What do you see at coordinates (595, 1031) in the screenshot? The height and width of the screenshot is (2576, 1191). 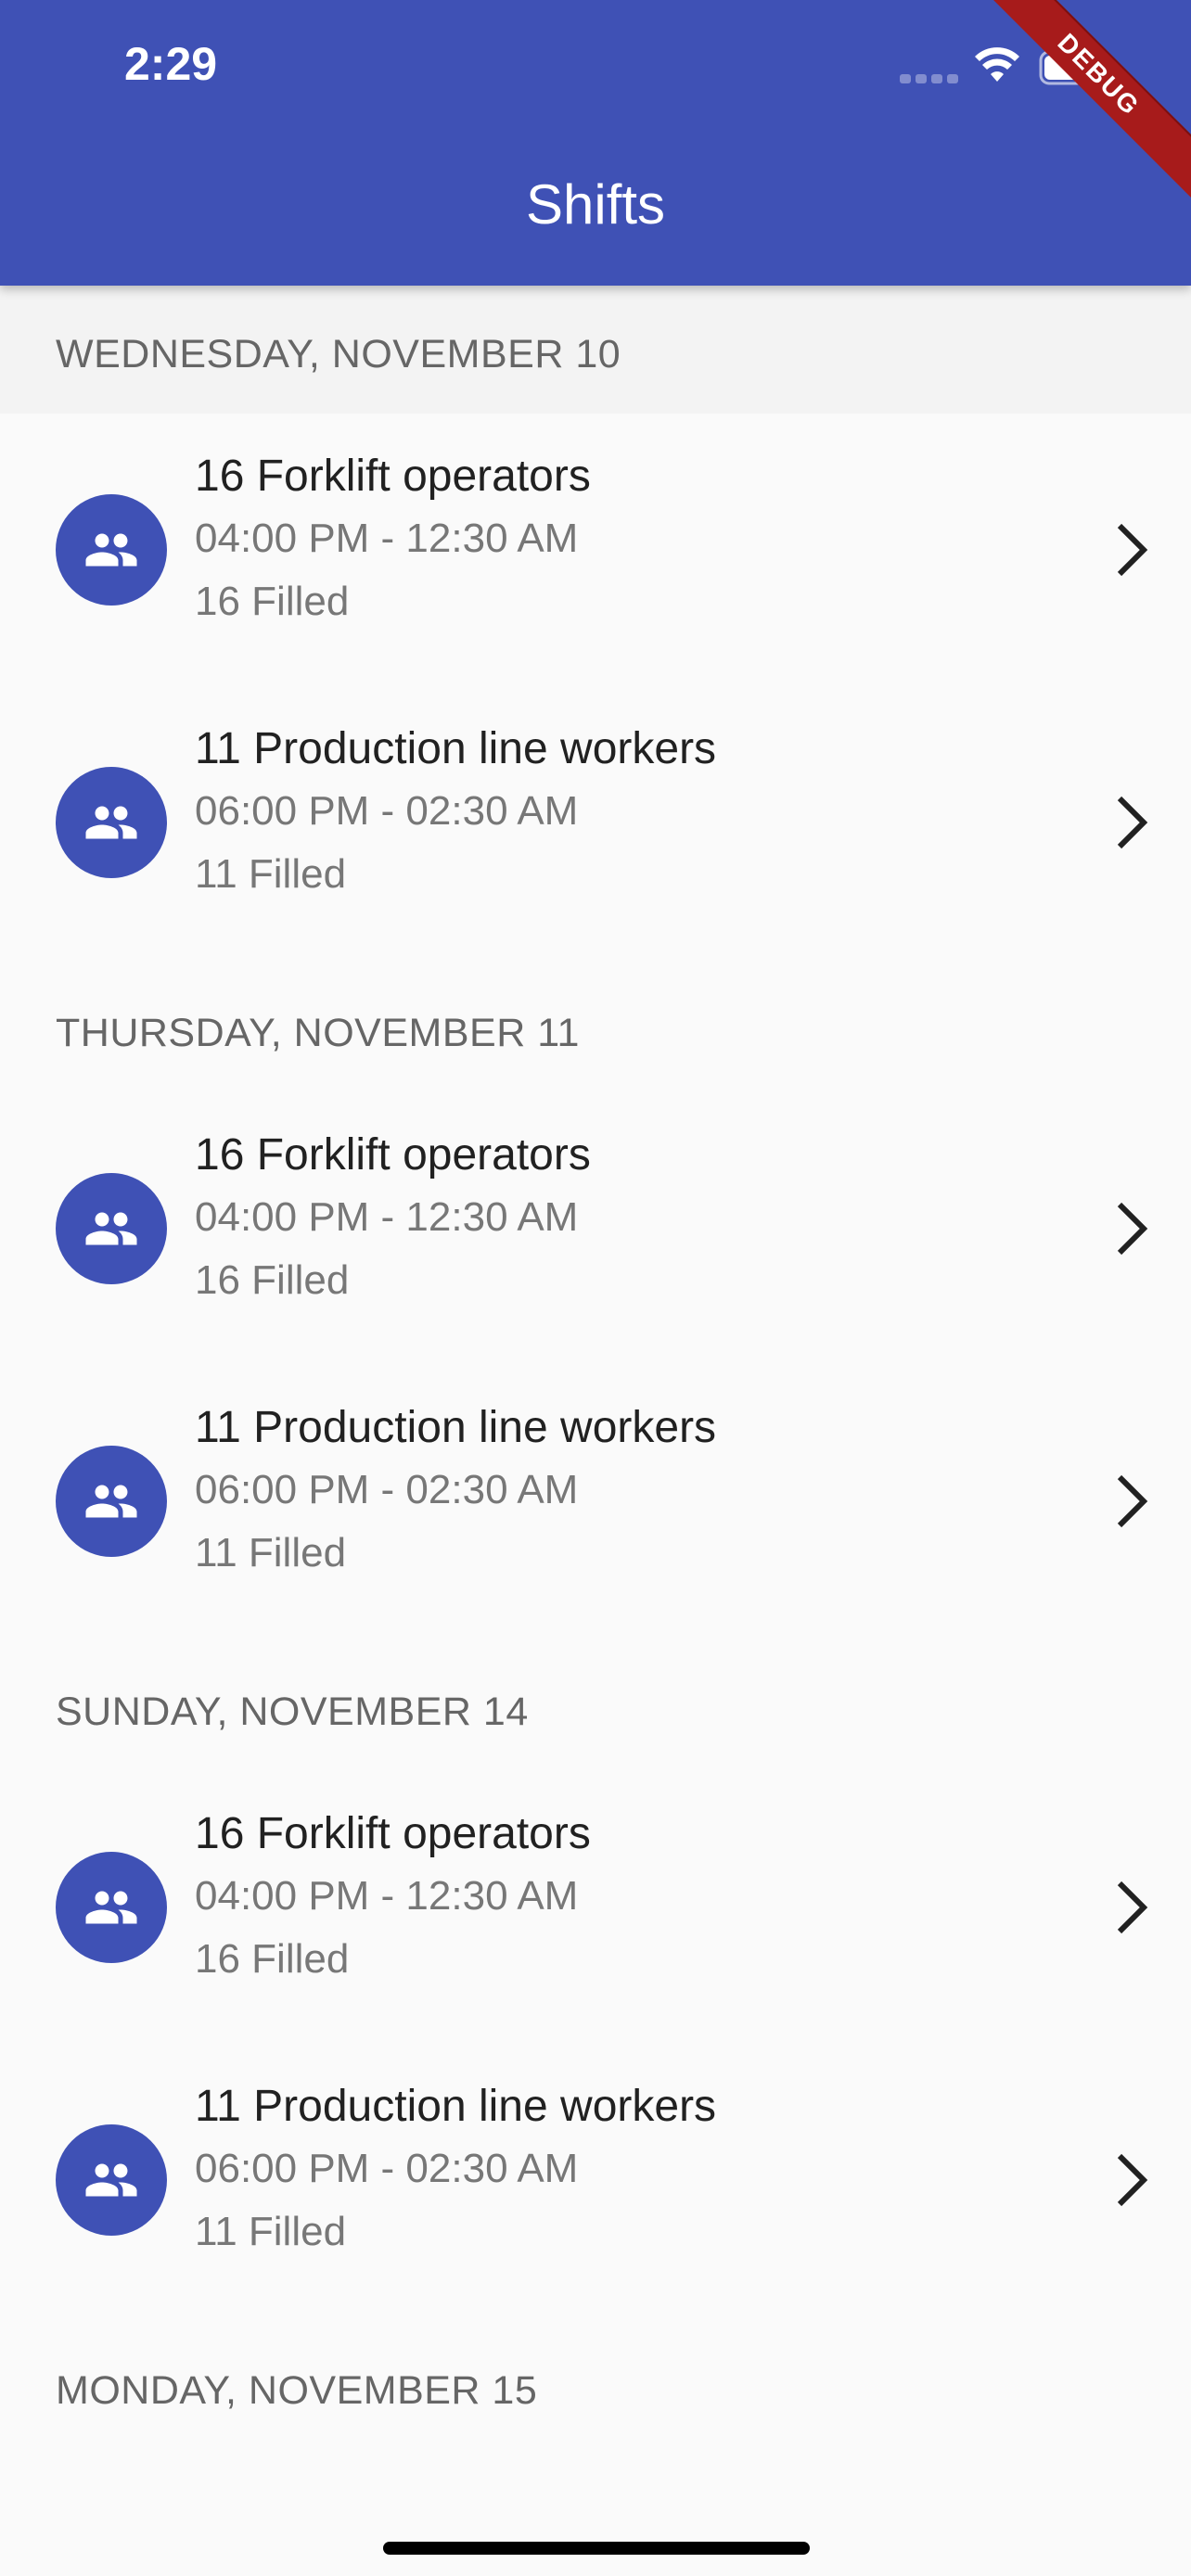 I see `section-header: THURSDAY, NOVEMBER 11` at bounding box center [595, 1031].